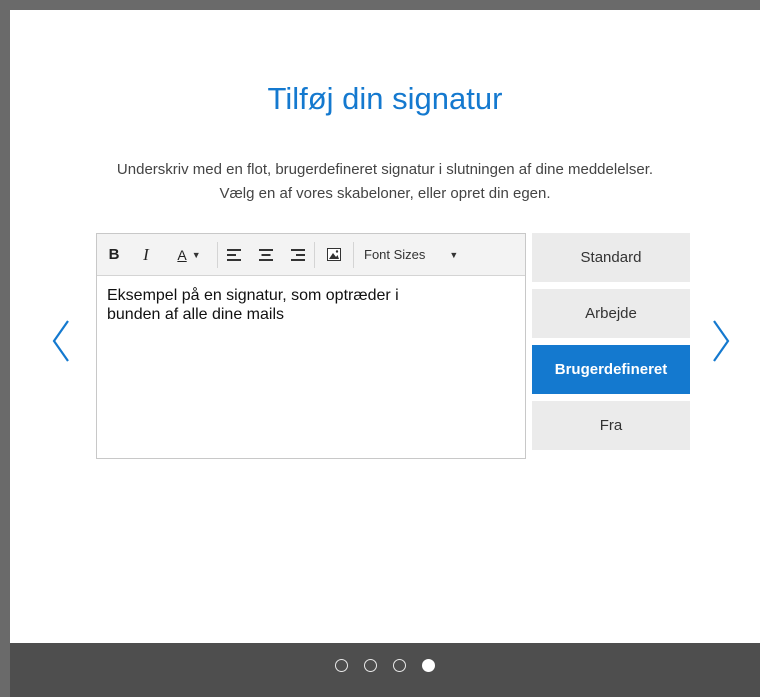  I want to click on template-list: Standard Arbejde Brugerdefineret Fra, so click(611, 345).